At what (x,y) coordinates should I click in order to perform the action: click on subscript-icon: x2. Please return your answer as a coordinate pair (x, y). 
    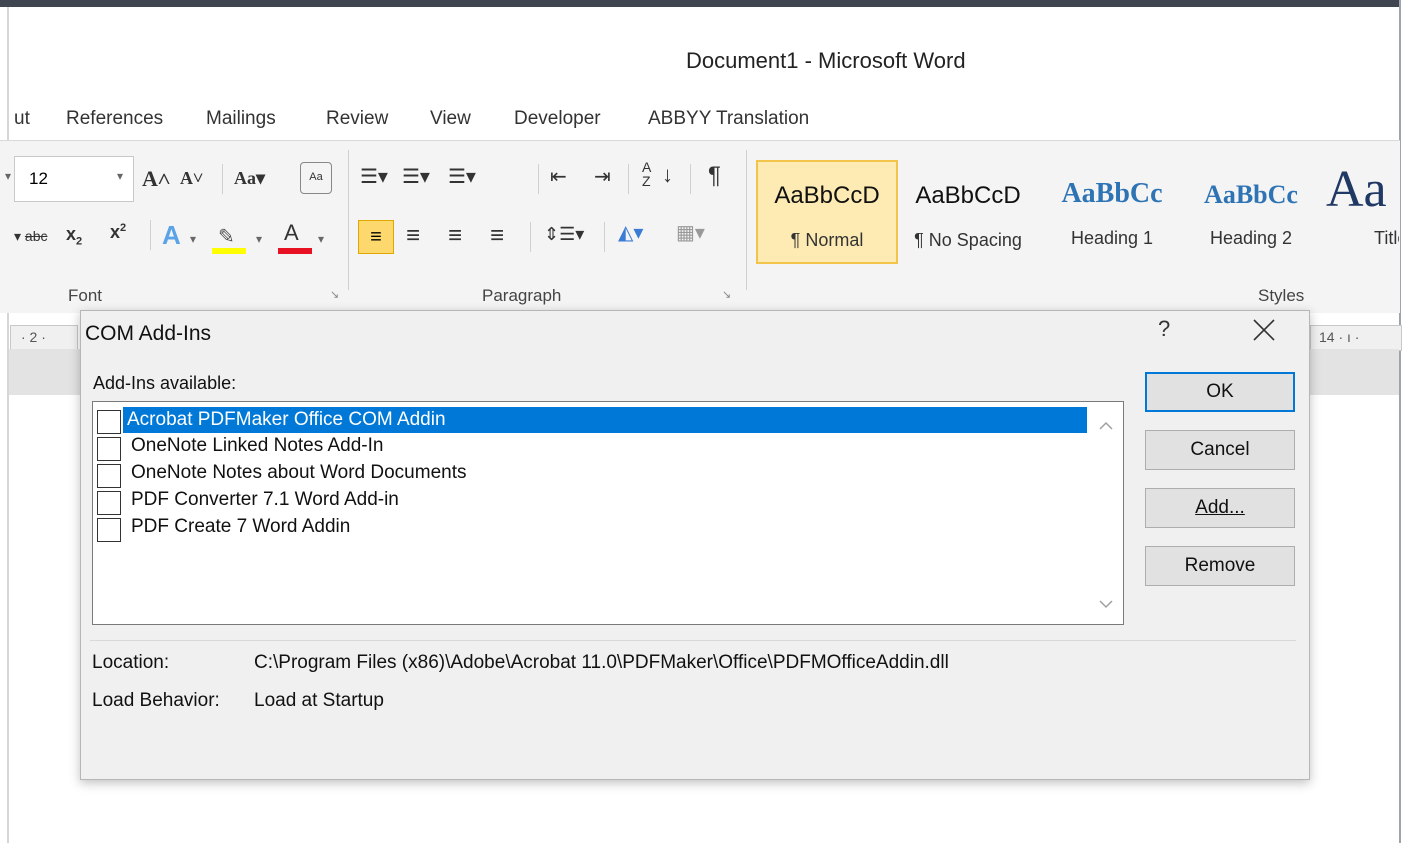
    Looking at the image, I should click on (74, 236).